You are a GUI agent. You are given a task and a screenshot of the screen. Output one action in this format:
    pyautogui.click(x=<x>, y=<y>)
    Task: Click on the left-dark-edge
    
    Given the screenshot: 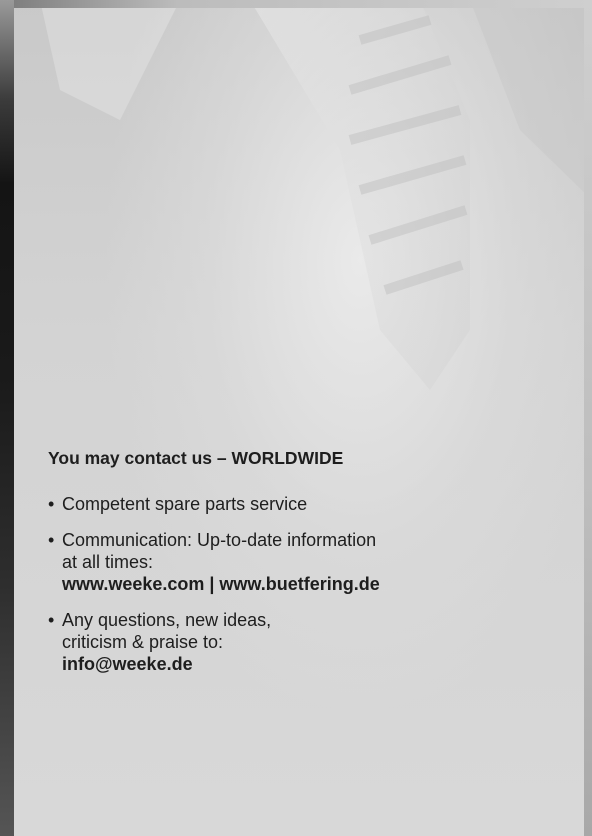 What is the action you would take?
    pyautogui.click(x=7, y=418)
    